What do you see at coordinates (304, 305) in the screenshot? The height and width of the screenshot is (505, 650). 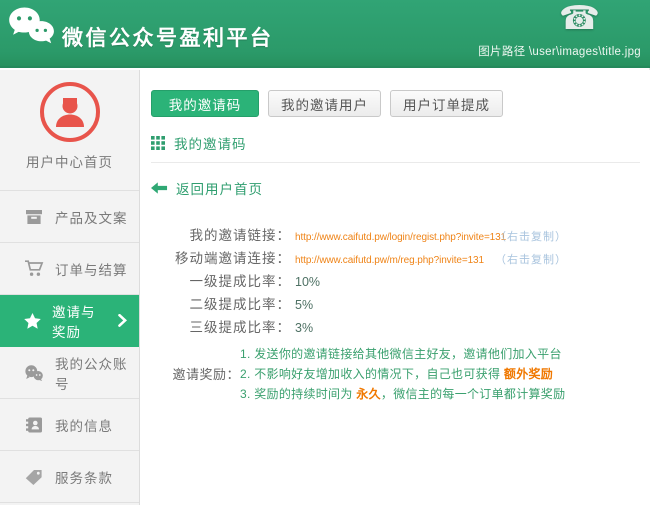 I see `level2-commission-value: 5%` at bounding box center [304, 305].